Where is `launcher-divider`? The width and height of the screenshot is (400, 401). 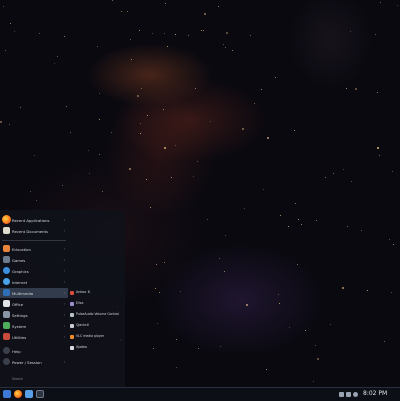 launcher-divider is located at coordinates (34, 240).